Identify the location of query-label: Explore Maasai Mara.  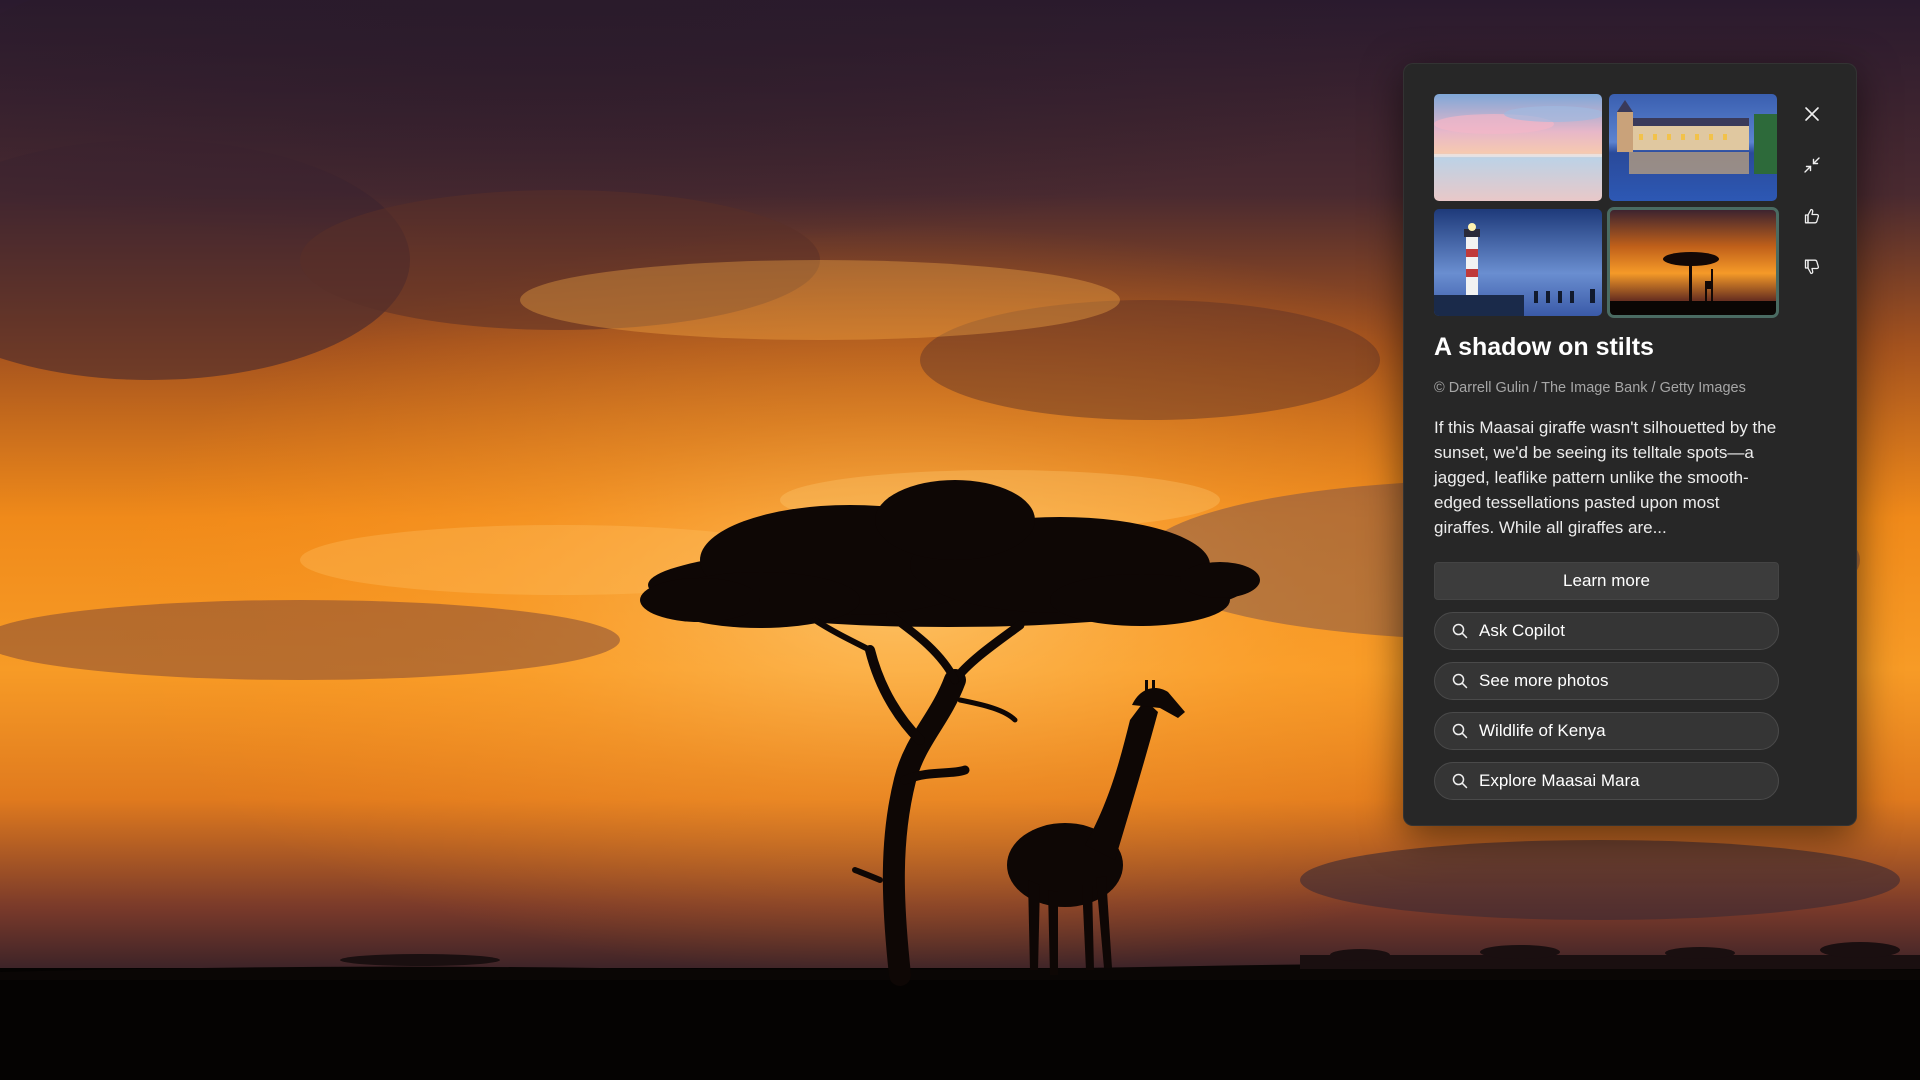
(1559, 780).